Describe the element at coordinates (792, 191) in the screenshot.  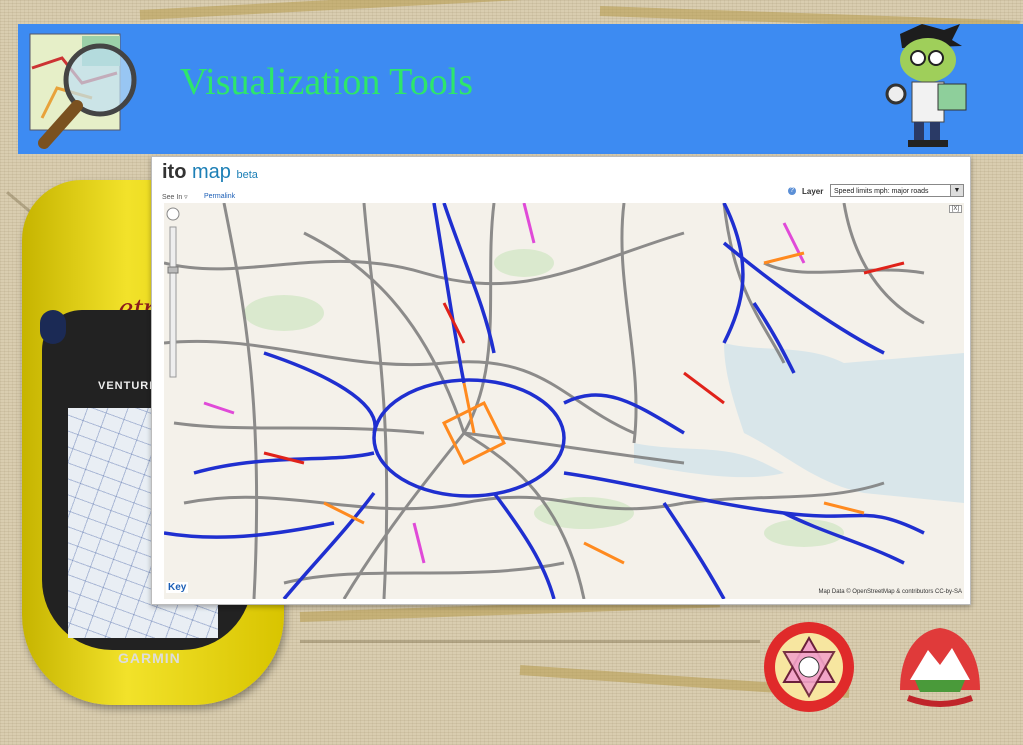
I see `help-icon: ?` at that location.